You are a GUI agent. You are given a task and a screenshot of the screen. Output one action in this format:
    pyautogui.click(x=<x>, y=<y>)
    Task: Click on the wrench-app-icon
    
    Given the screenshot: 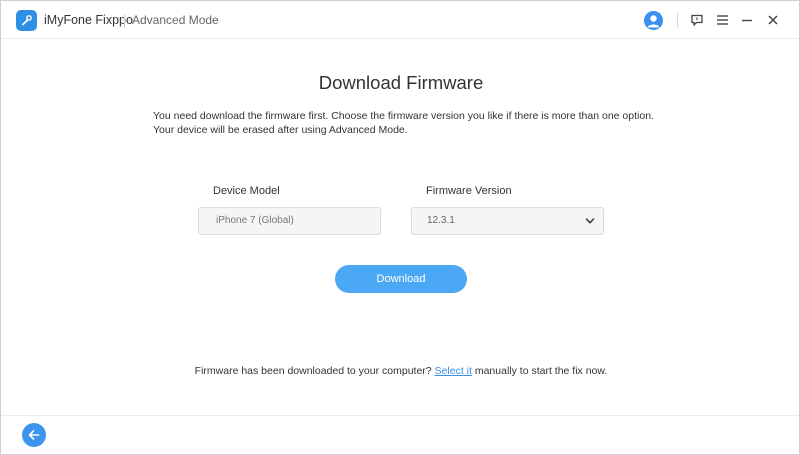 What is the action you would take?
    pyautogui.click(x=26, y=20)
    